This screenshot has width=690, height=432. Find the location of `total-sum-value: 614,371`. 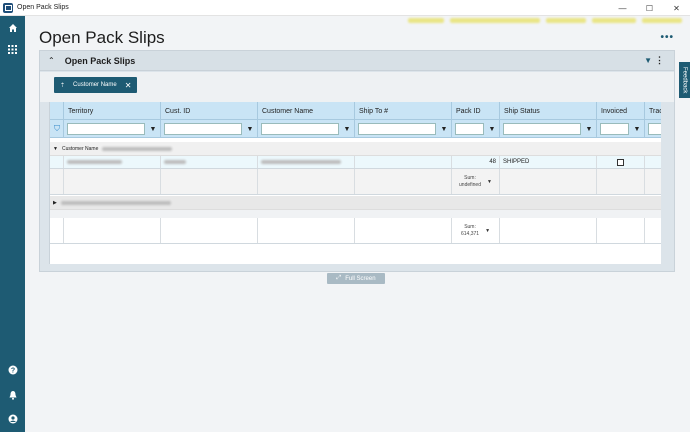

total-sum-value: 614,371 is located at coordinates (470, 233).